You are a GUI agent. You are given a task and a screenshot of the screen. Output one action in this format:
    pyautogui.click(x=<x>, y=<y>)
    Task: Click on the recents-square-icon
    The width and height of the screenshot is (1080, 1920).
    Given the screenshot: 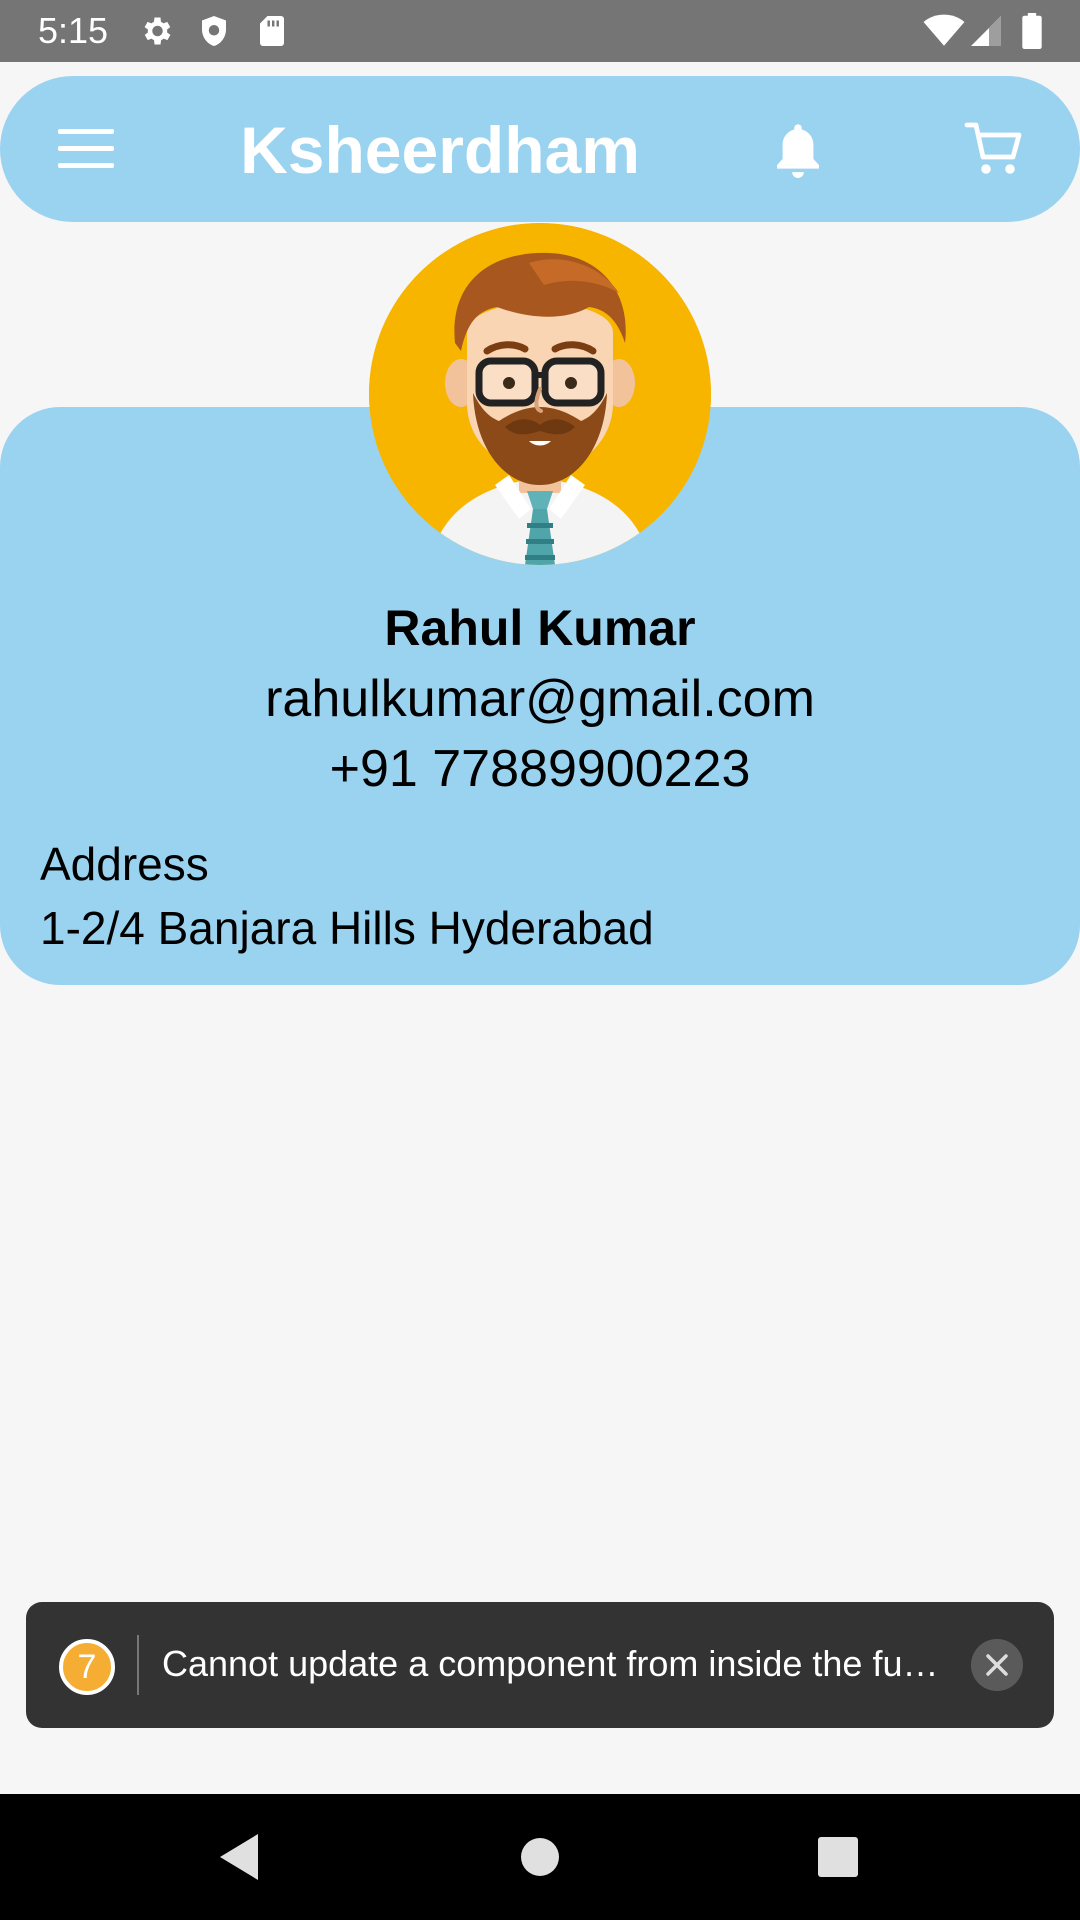 What is the action you would take?
    pyautogui.click(x=838, y=1857)
    